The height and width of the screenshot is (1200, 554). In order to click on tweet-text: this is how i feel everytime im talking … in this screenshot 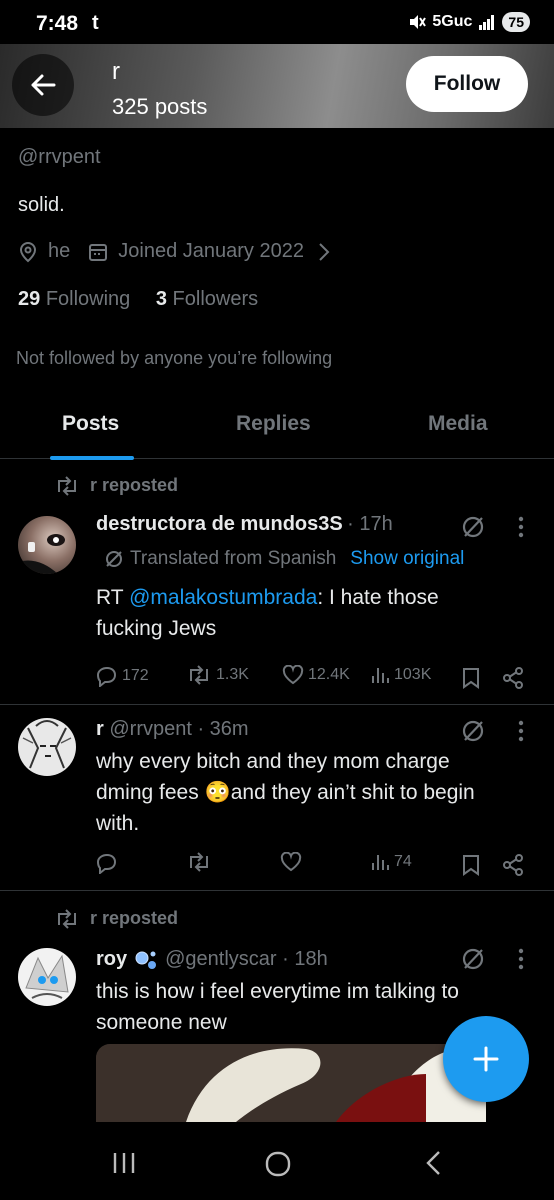, I will do `click(277, 1007)`.